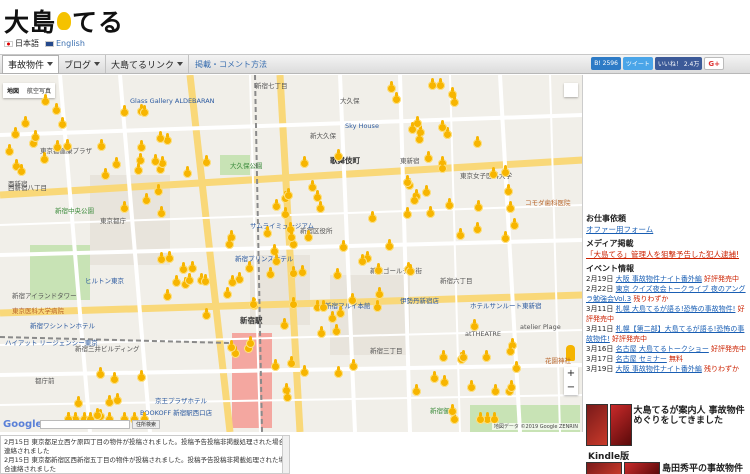 Image resolution: width=750 pixels, height=474 pixels. What do you see at coordinates (668, 254) in the screenshot?
I see `media-link: 「大島てる」管理人を狙撃予告した犯人逮捕!` at bounding box center [668, 254].